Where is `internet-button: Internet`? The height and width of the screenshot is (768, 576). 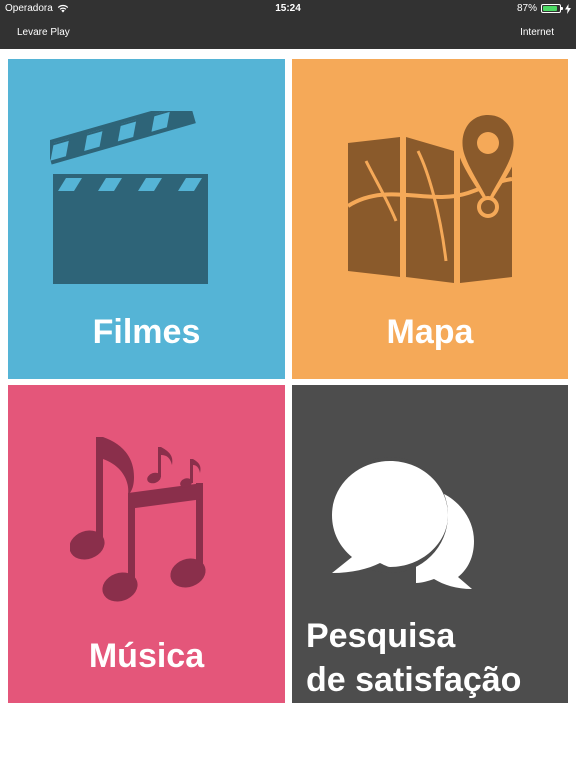
internet-button: Internet is located at coordinates (537, 32).